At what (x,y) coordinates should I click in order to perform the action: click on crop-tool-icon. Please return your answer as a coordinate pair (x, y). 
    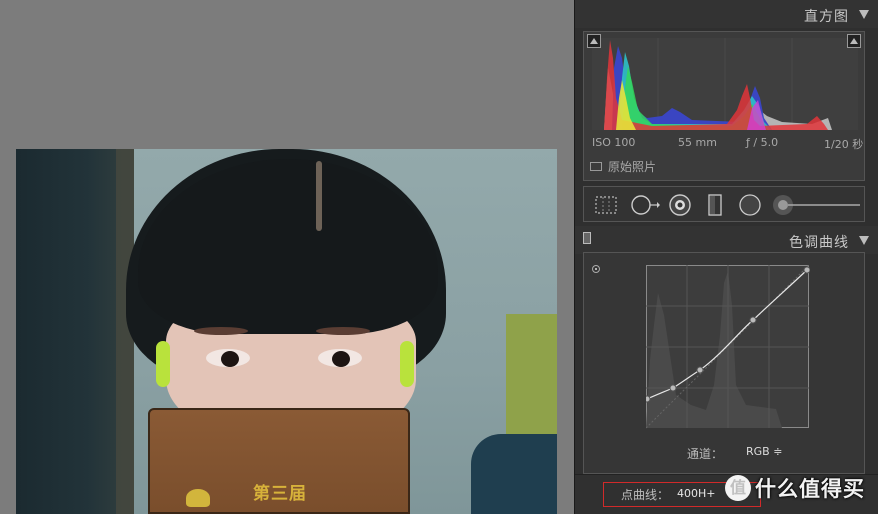
    Looking at the image, I should click on (606, 205).